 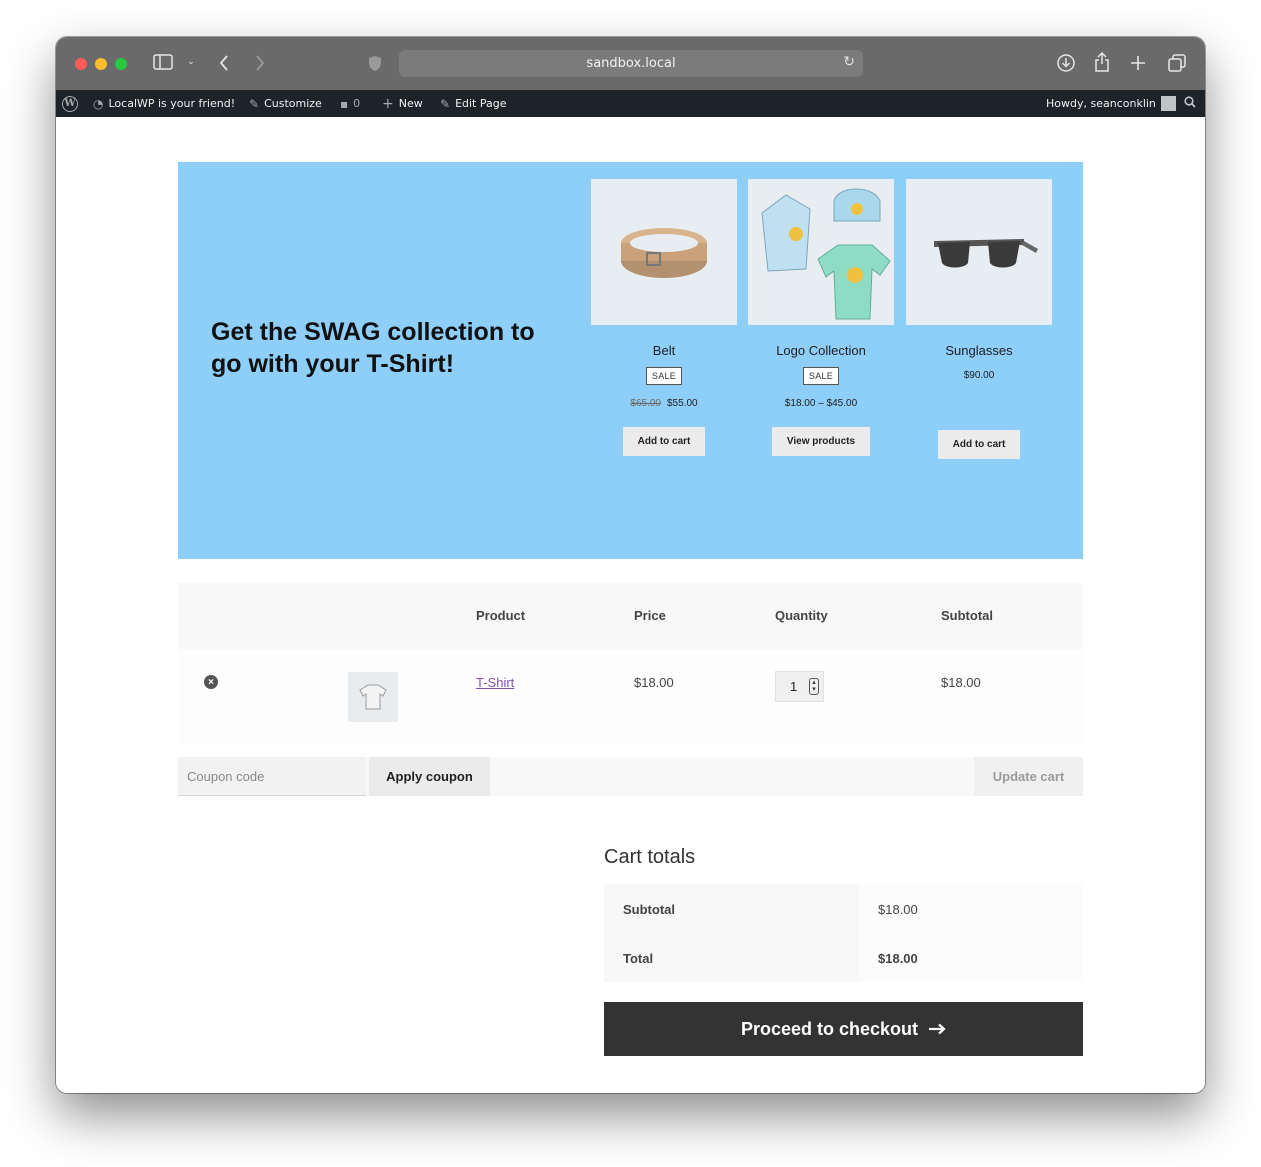 I want to click on zoom-window-button, so click(x=121, y=64).